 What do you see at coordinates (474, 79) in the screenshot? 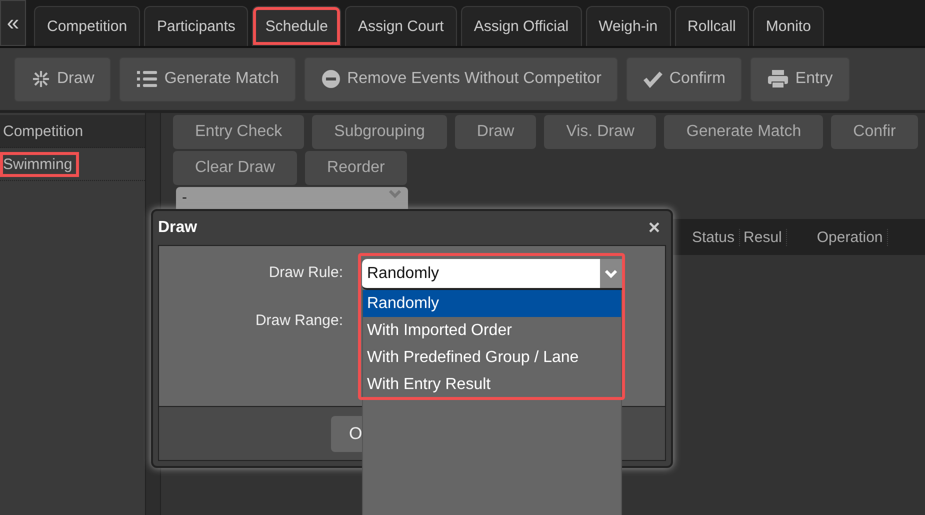
I see `button-label: Remove Events Without Competitor` at bounding box center [474, 79].